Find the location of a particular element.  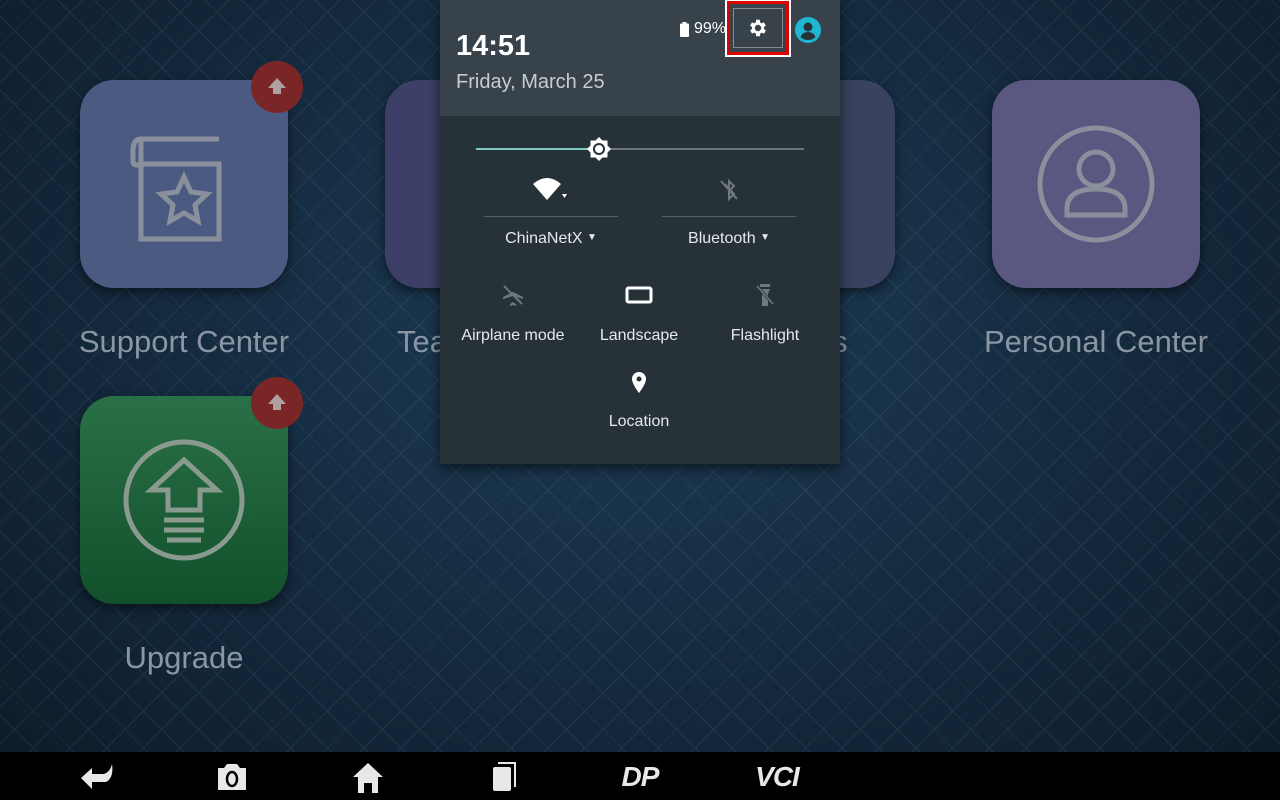

back-icon is located at coordinates (97, 776).